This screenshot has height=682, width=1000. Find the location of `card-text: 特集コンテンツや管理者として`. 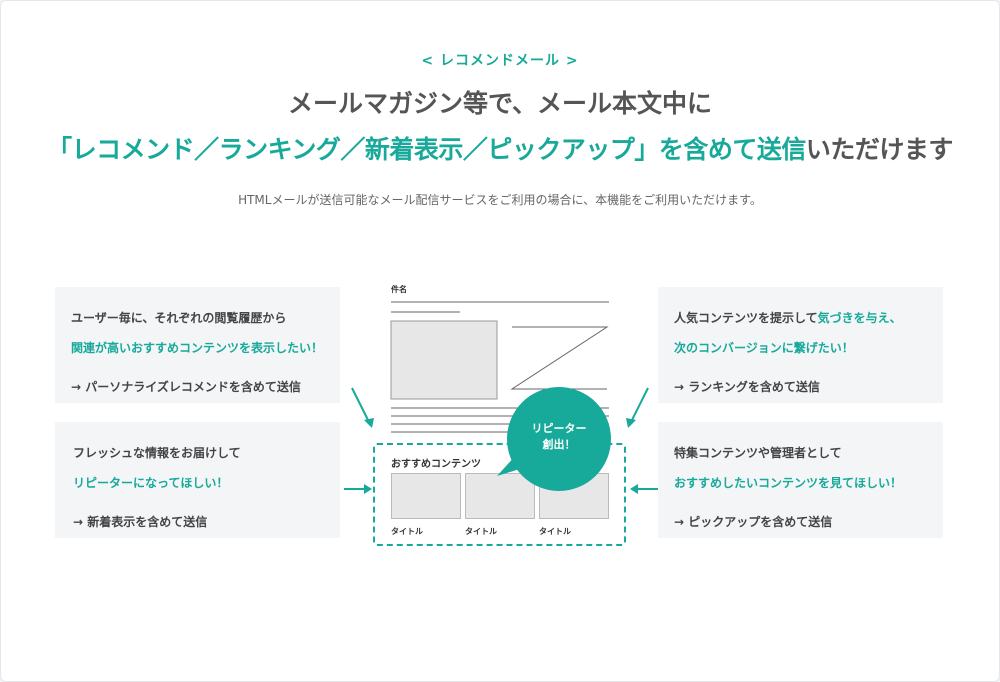

card-text: 特集コンテンツや管理者として is located at coordinates (758, 453).